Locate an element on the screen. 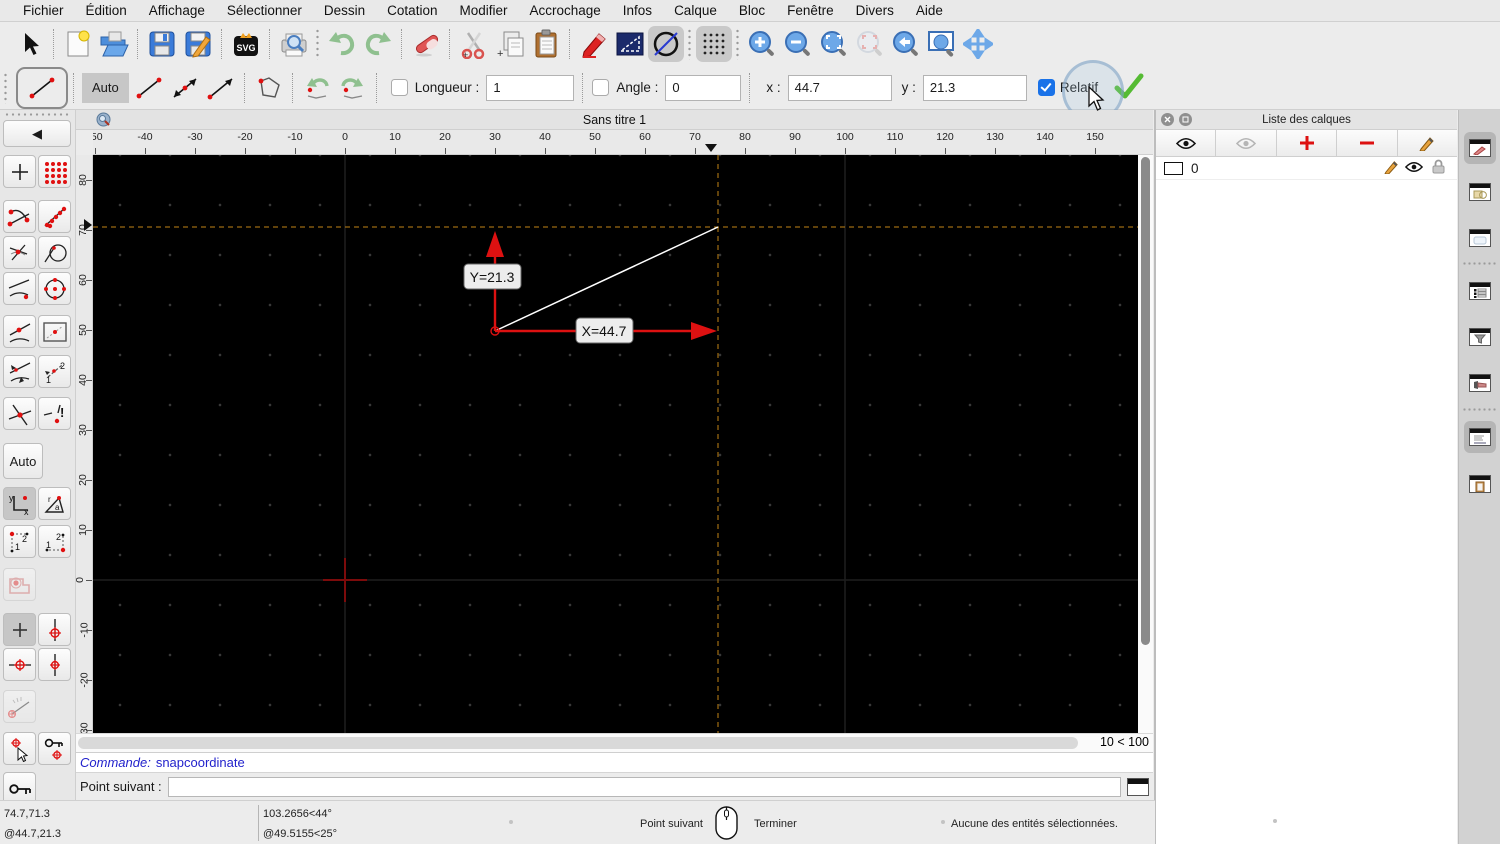 The image size is (1500, 844). snap-intersection-button is located at coordinates (19, 413).